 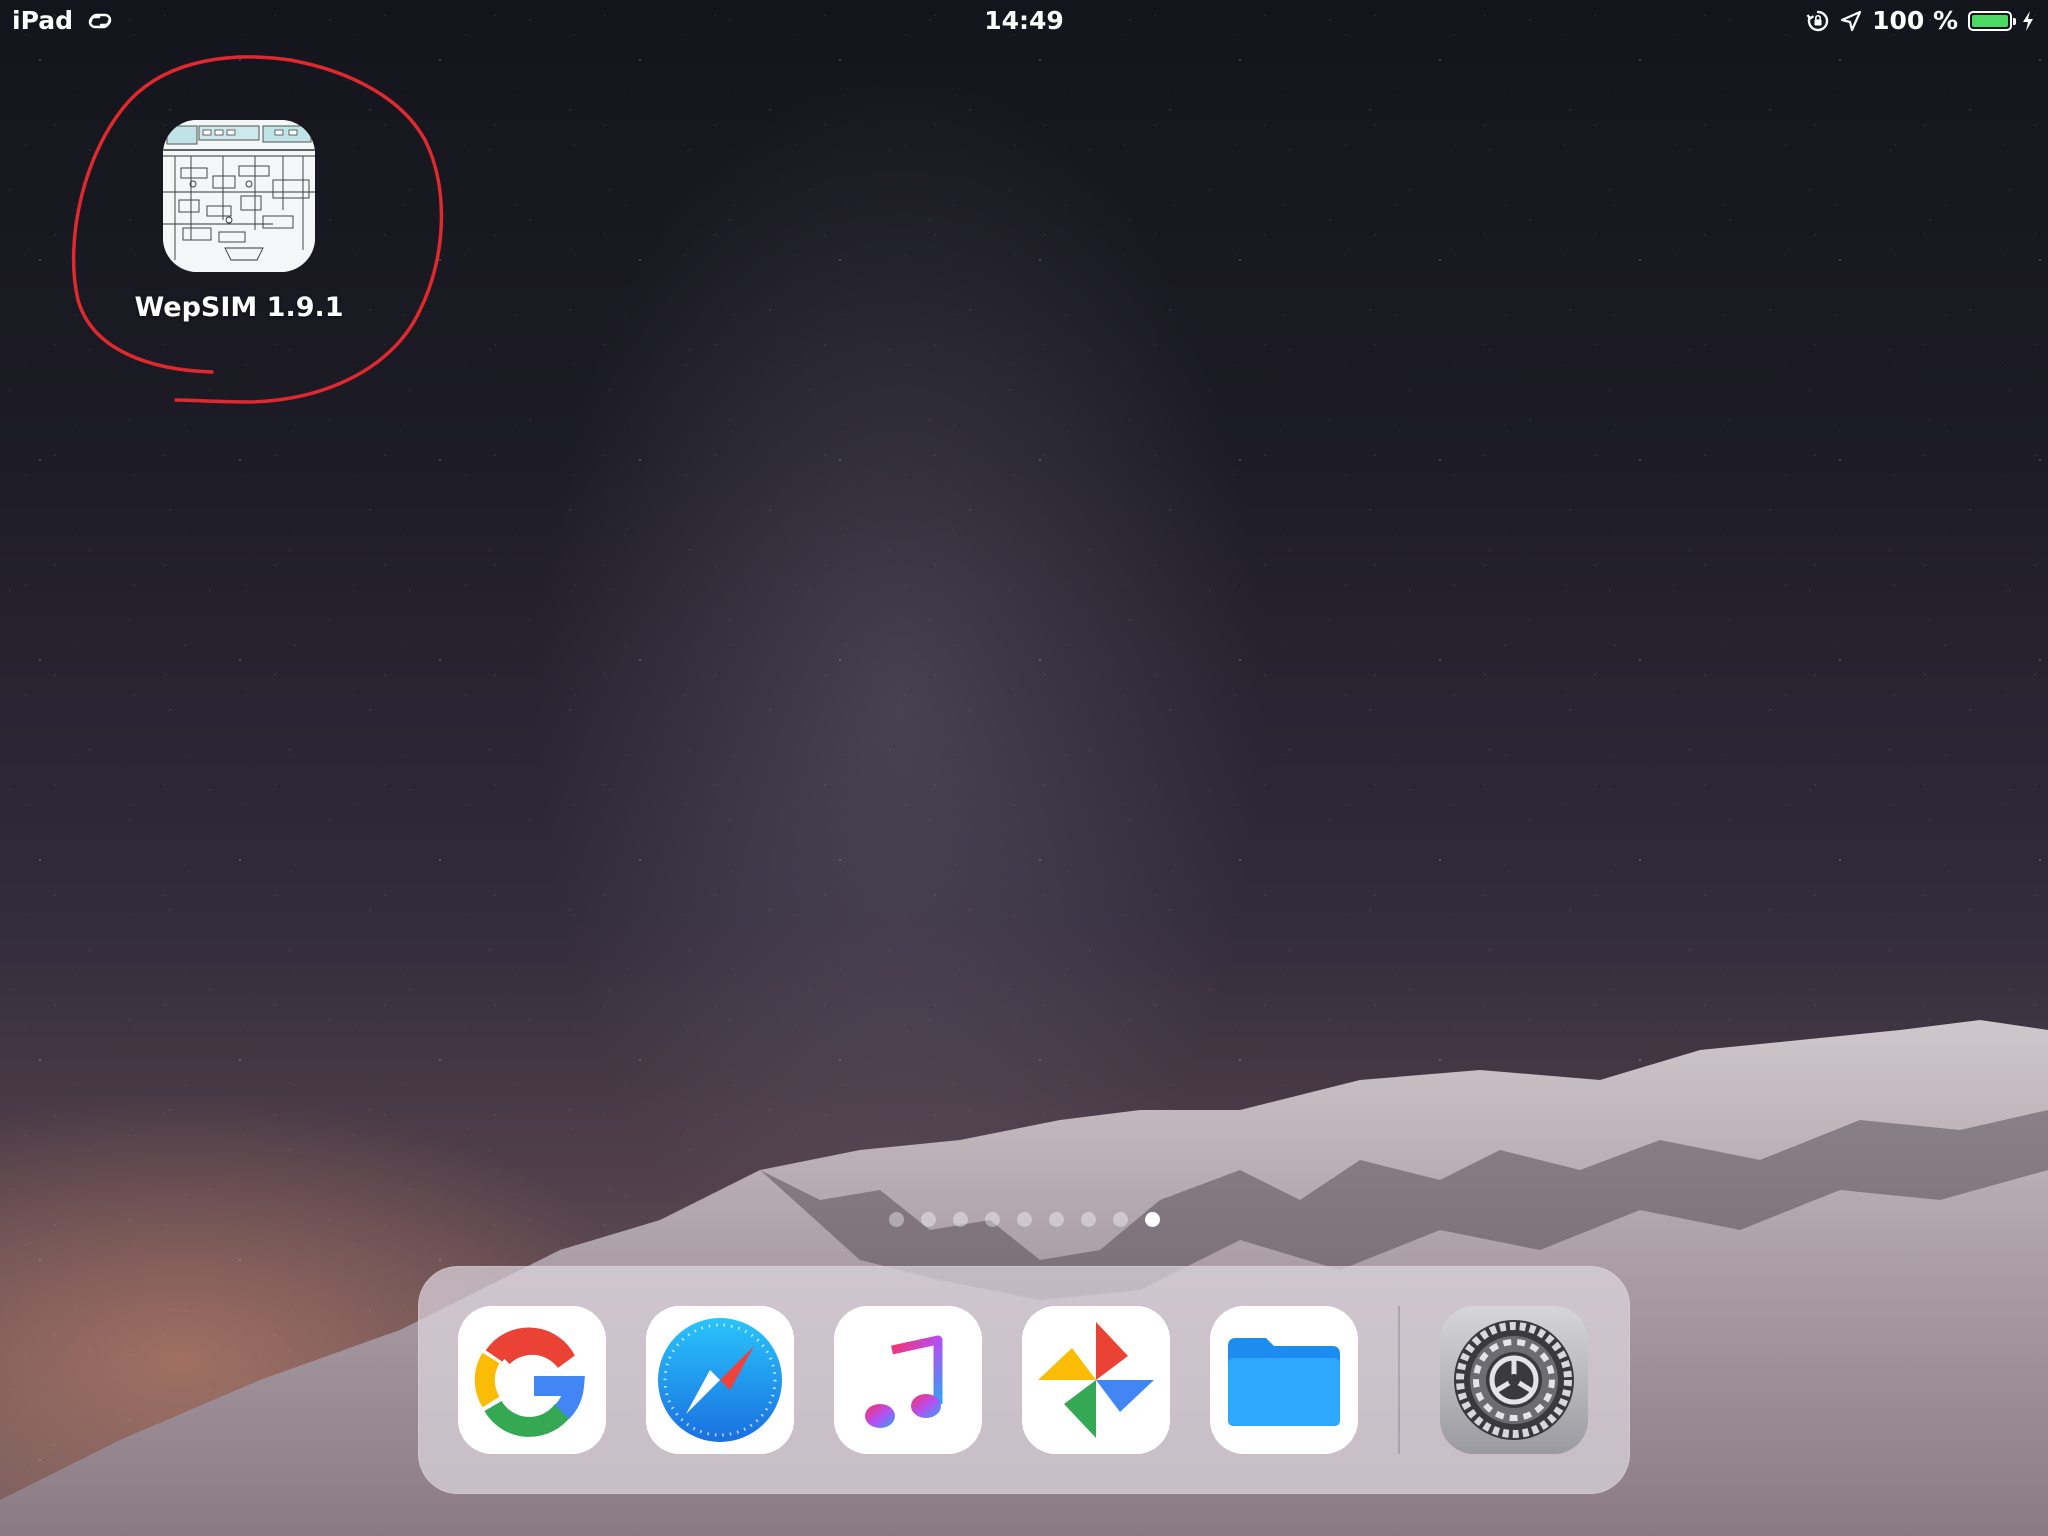 I want to click on orientation-lock-icon, so click(x=1817, y=20).